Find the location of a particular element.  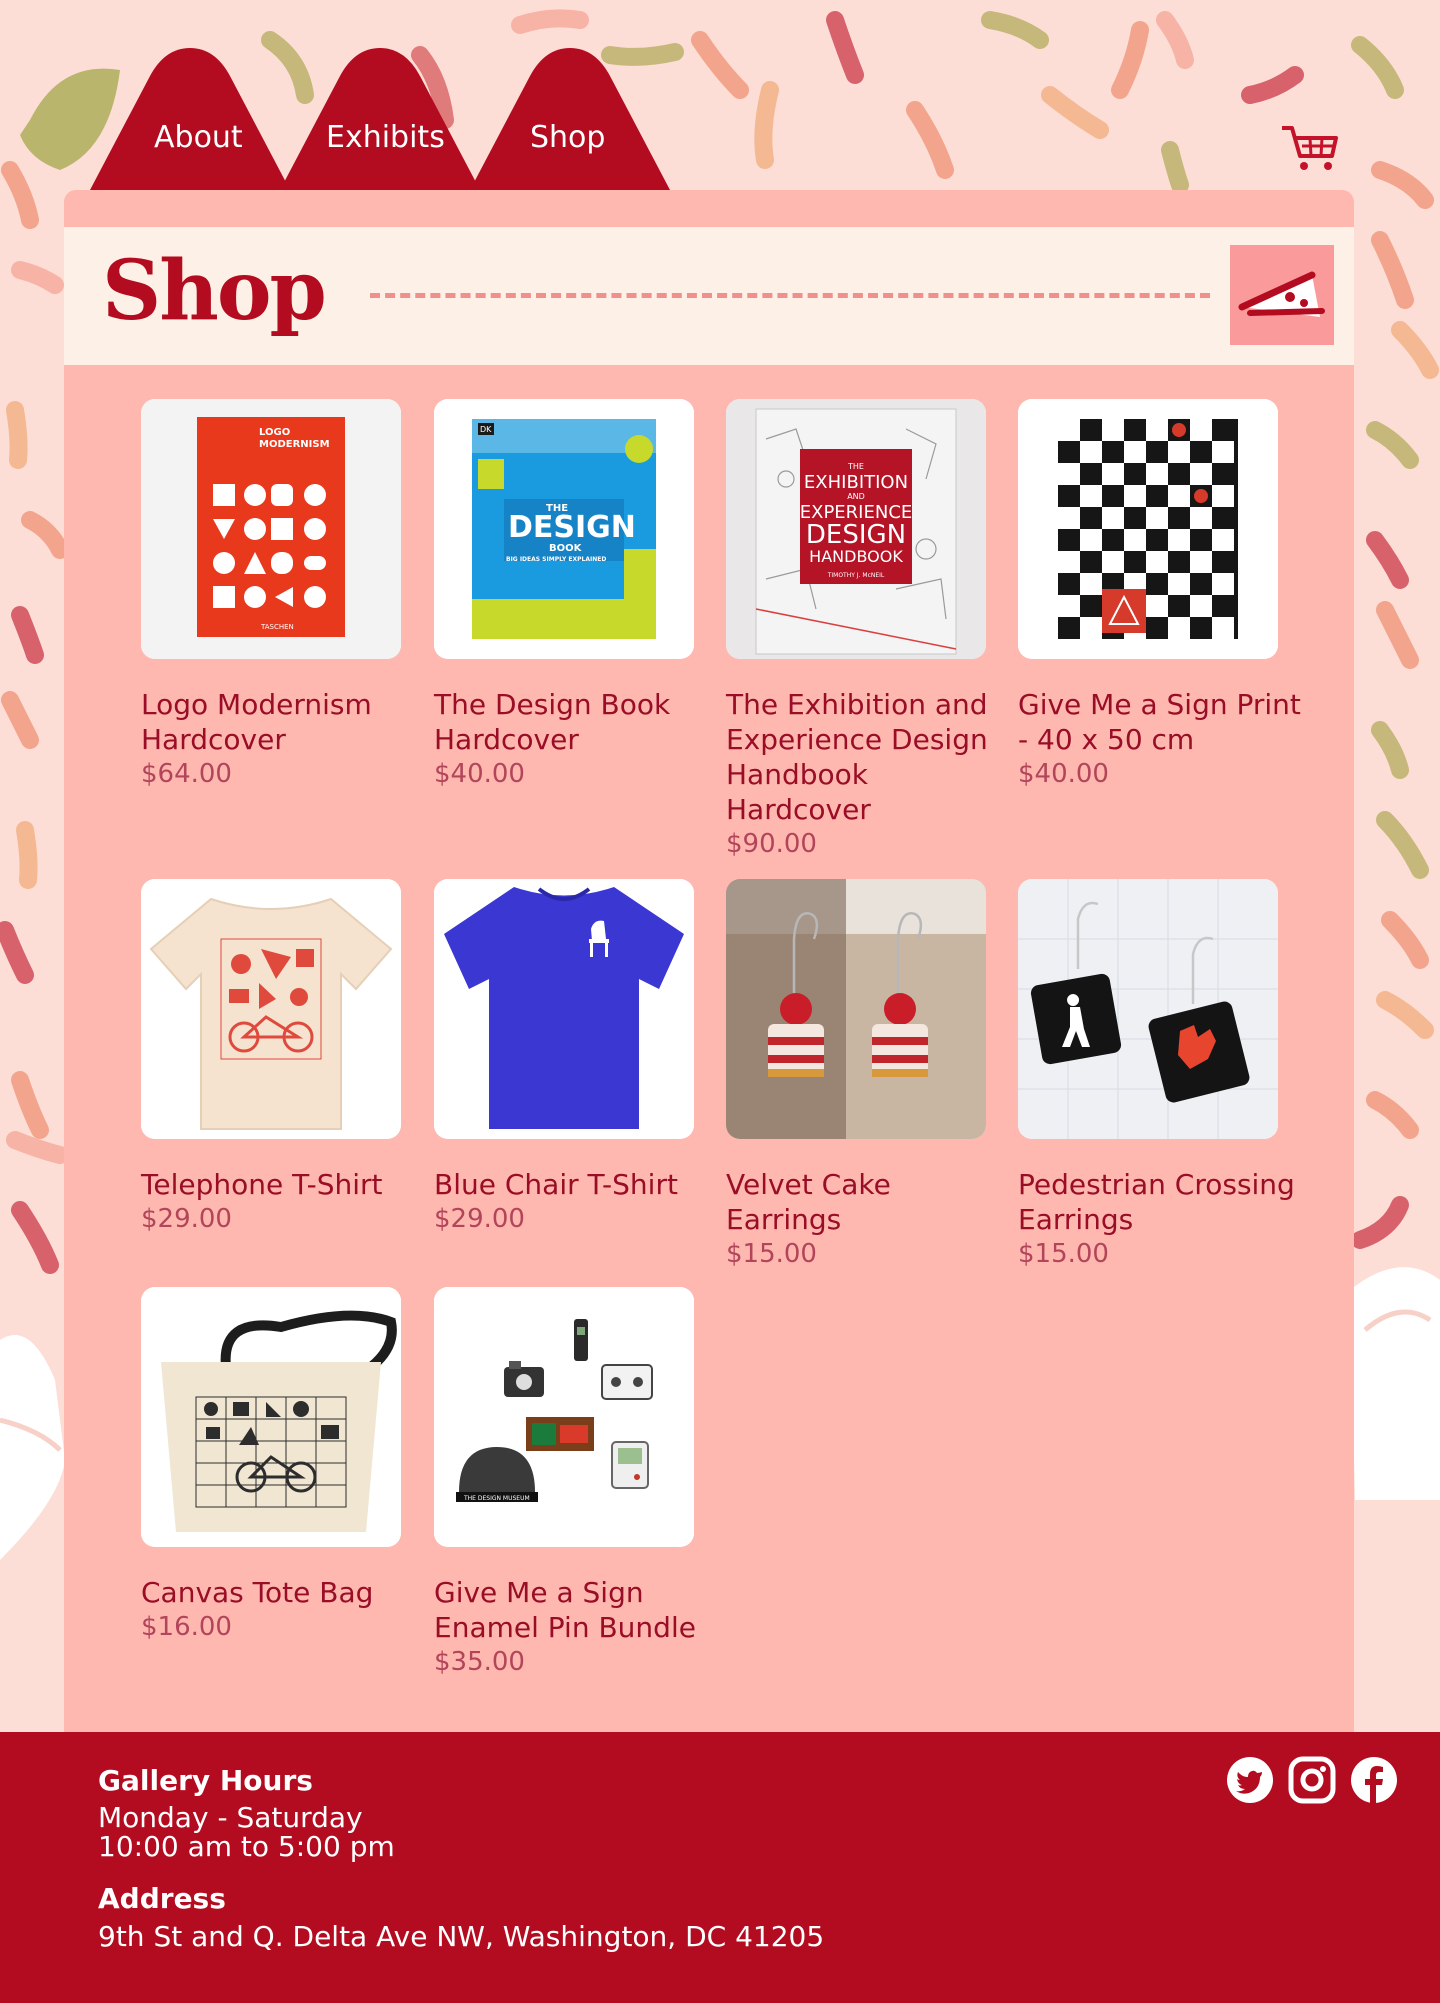

svg-text: EXHIBITION is located at coordinates (856, 482).